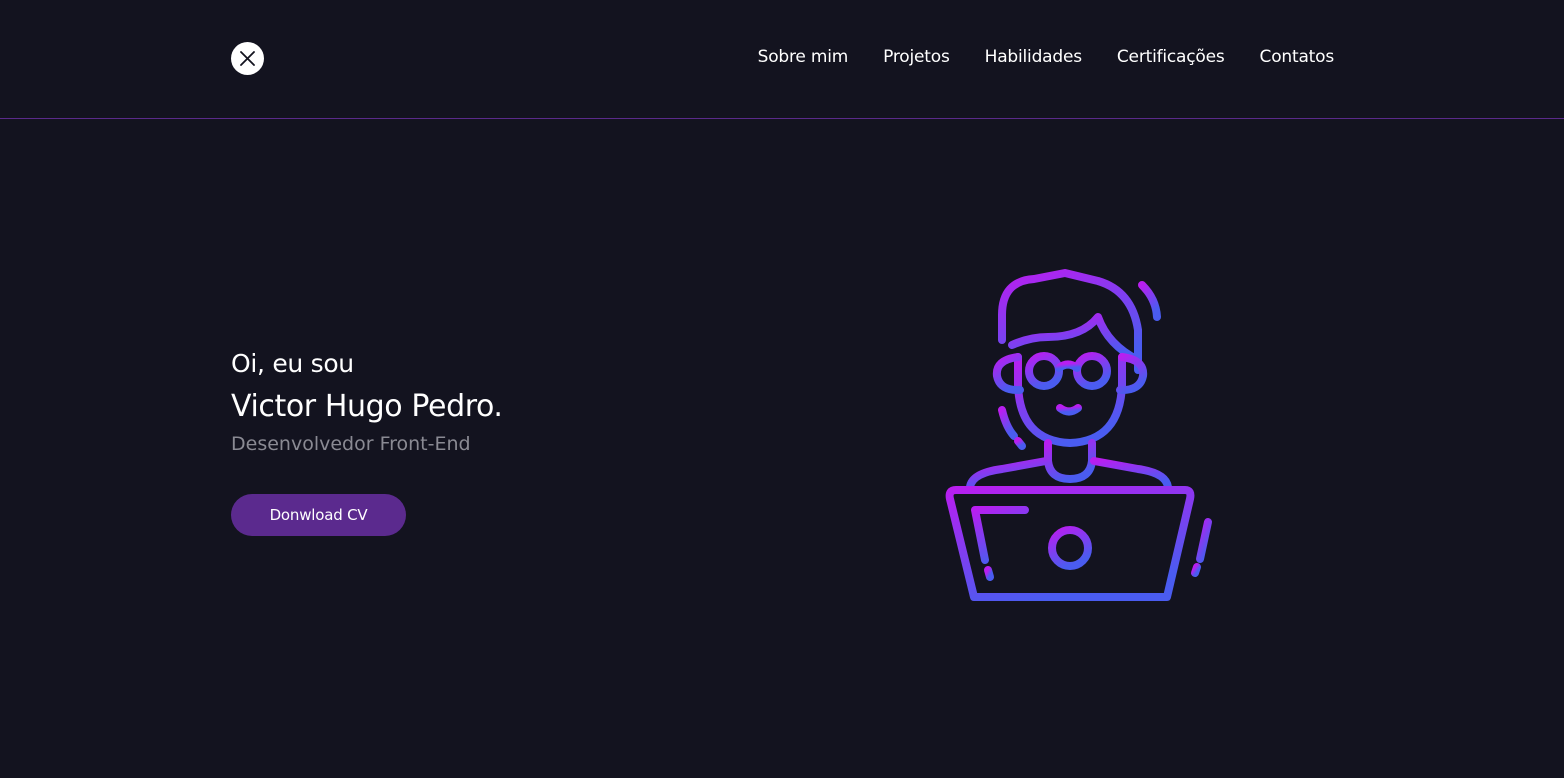 The width and height of the screenshot is (1564, 778). I want to click on hero-greeting: Oi, eu sou, so click(292, 363).